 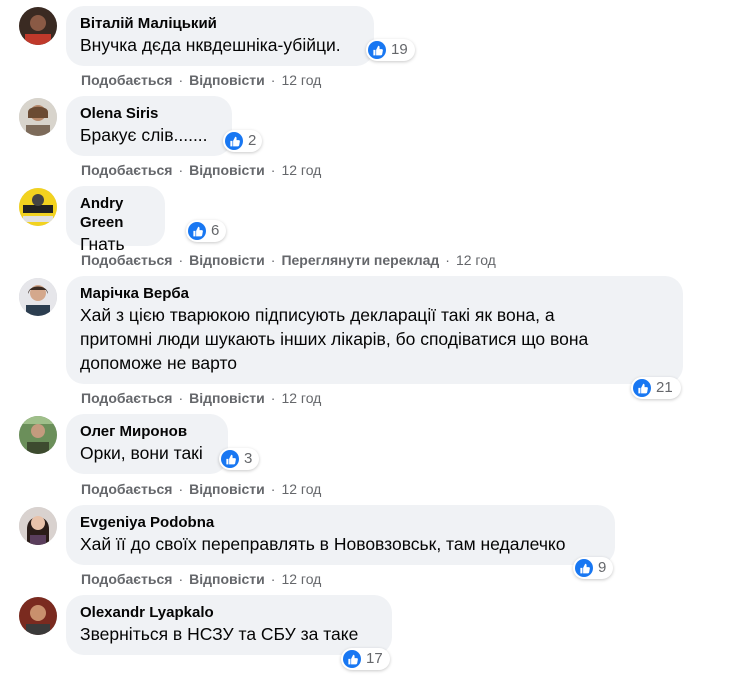 I want to click on comment-author: Olexandr Lyapkalo, so click(x=229, y=612).